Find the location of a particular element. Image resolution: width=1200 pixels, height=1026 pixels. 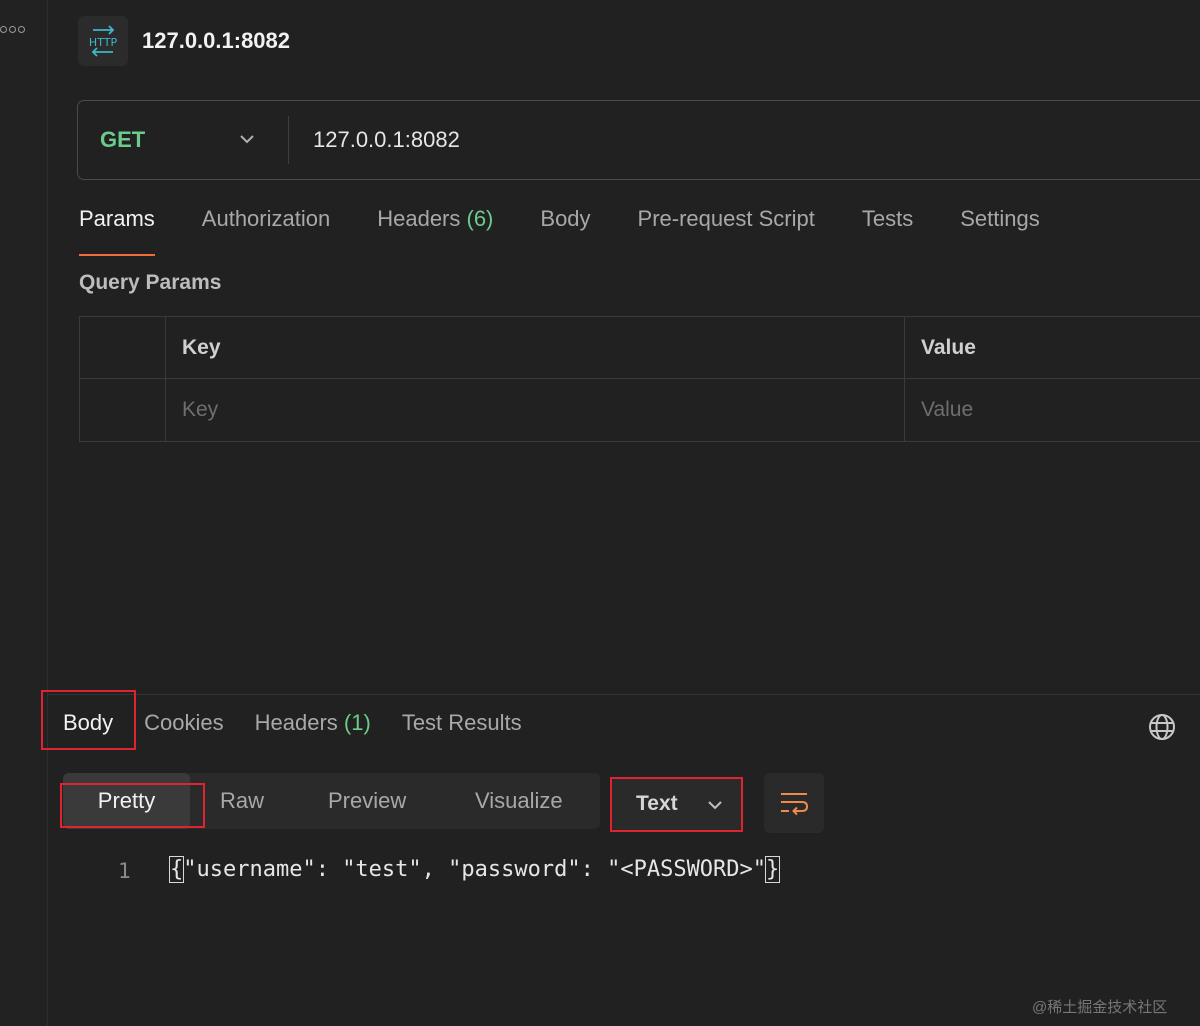

format-segmented-control: Pretty Raw Preview Visualize is located at coordinates (331, 801).